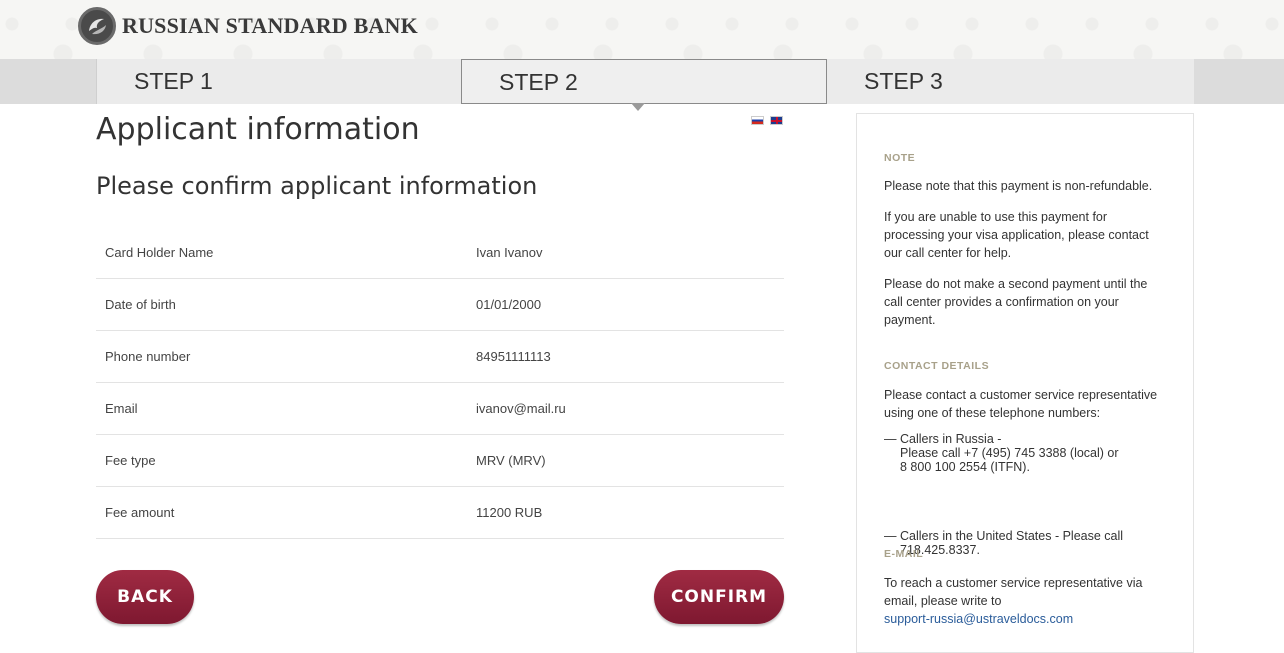 This screenshot has width=1284, height=653. I want to click on header: RUSSIAN STANDARD BANK, so click(642, 30).